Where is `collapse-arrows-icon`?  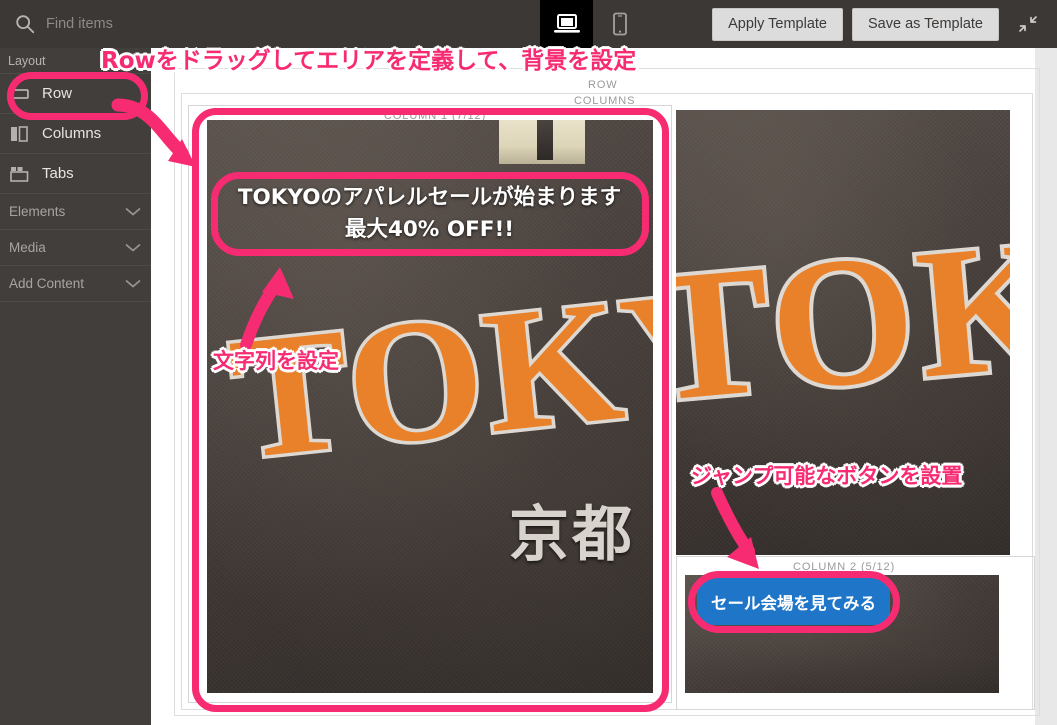
collapse-arrows-icon is located at coordinates (1028, 24).